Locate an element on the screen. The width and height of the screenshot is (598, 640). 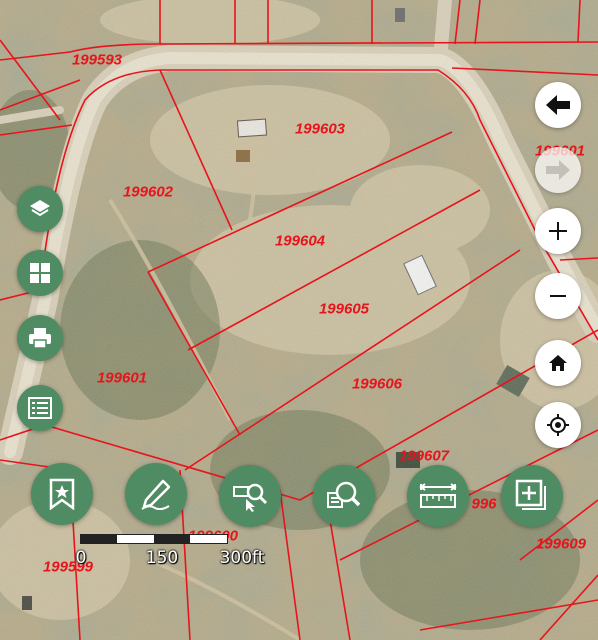
scale-label-300ft: 300ft is located at coordinates (242, 558).